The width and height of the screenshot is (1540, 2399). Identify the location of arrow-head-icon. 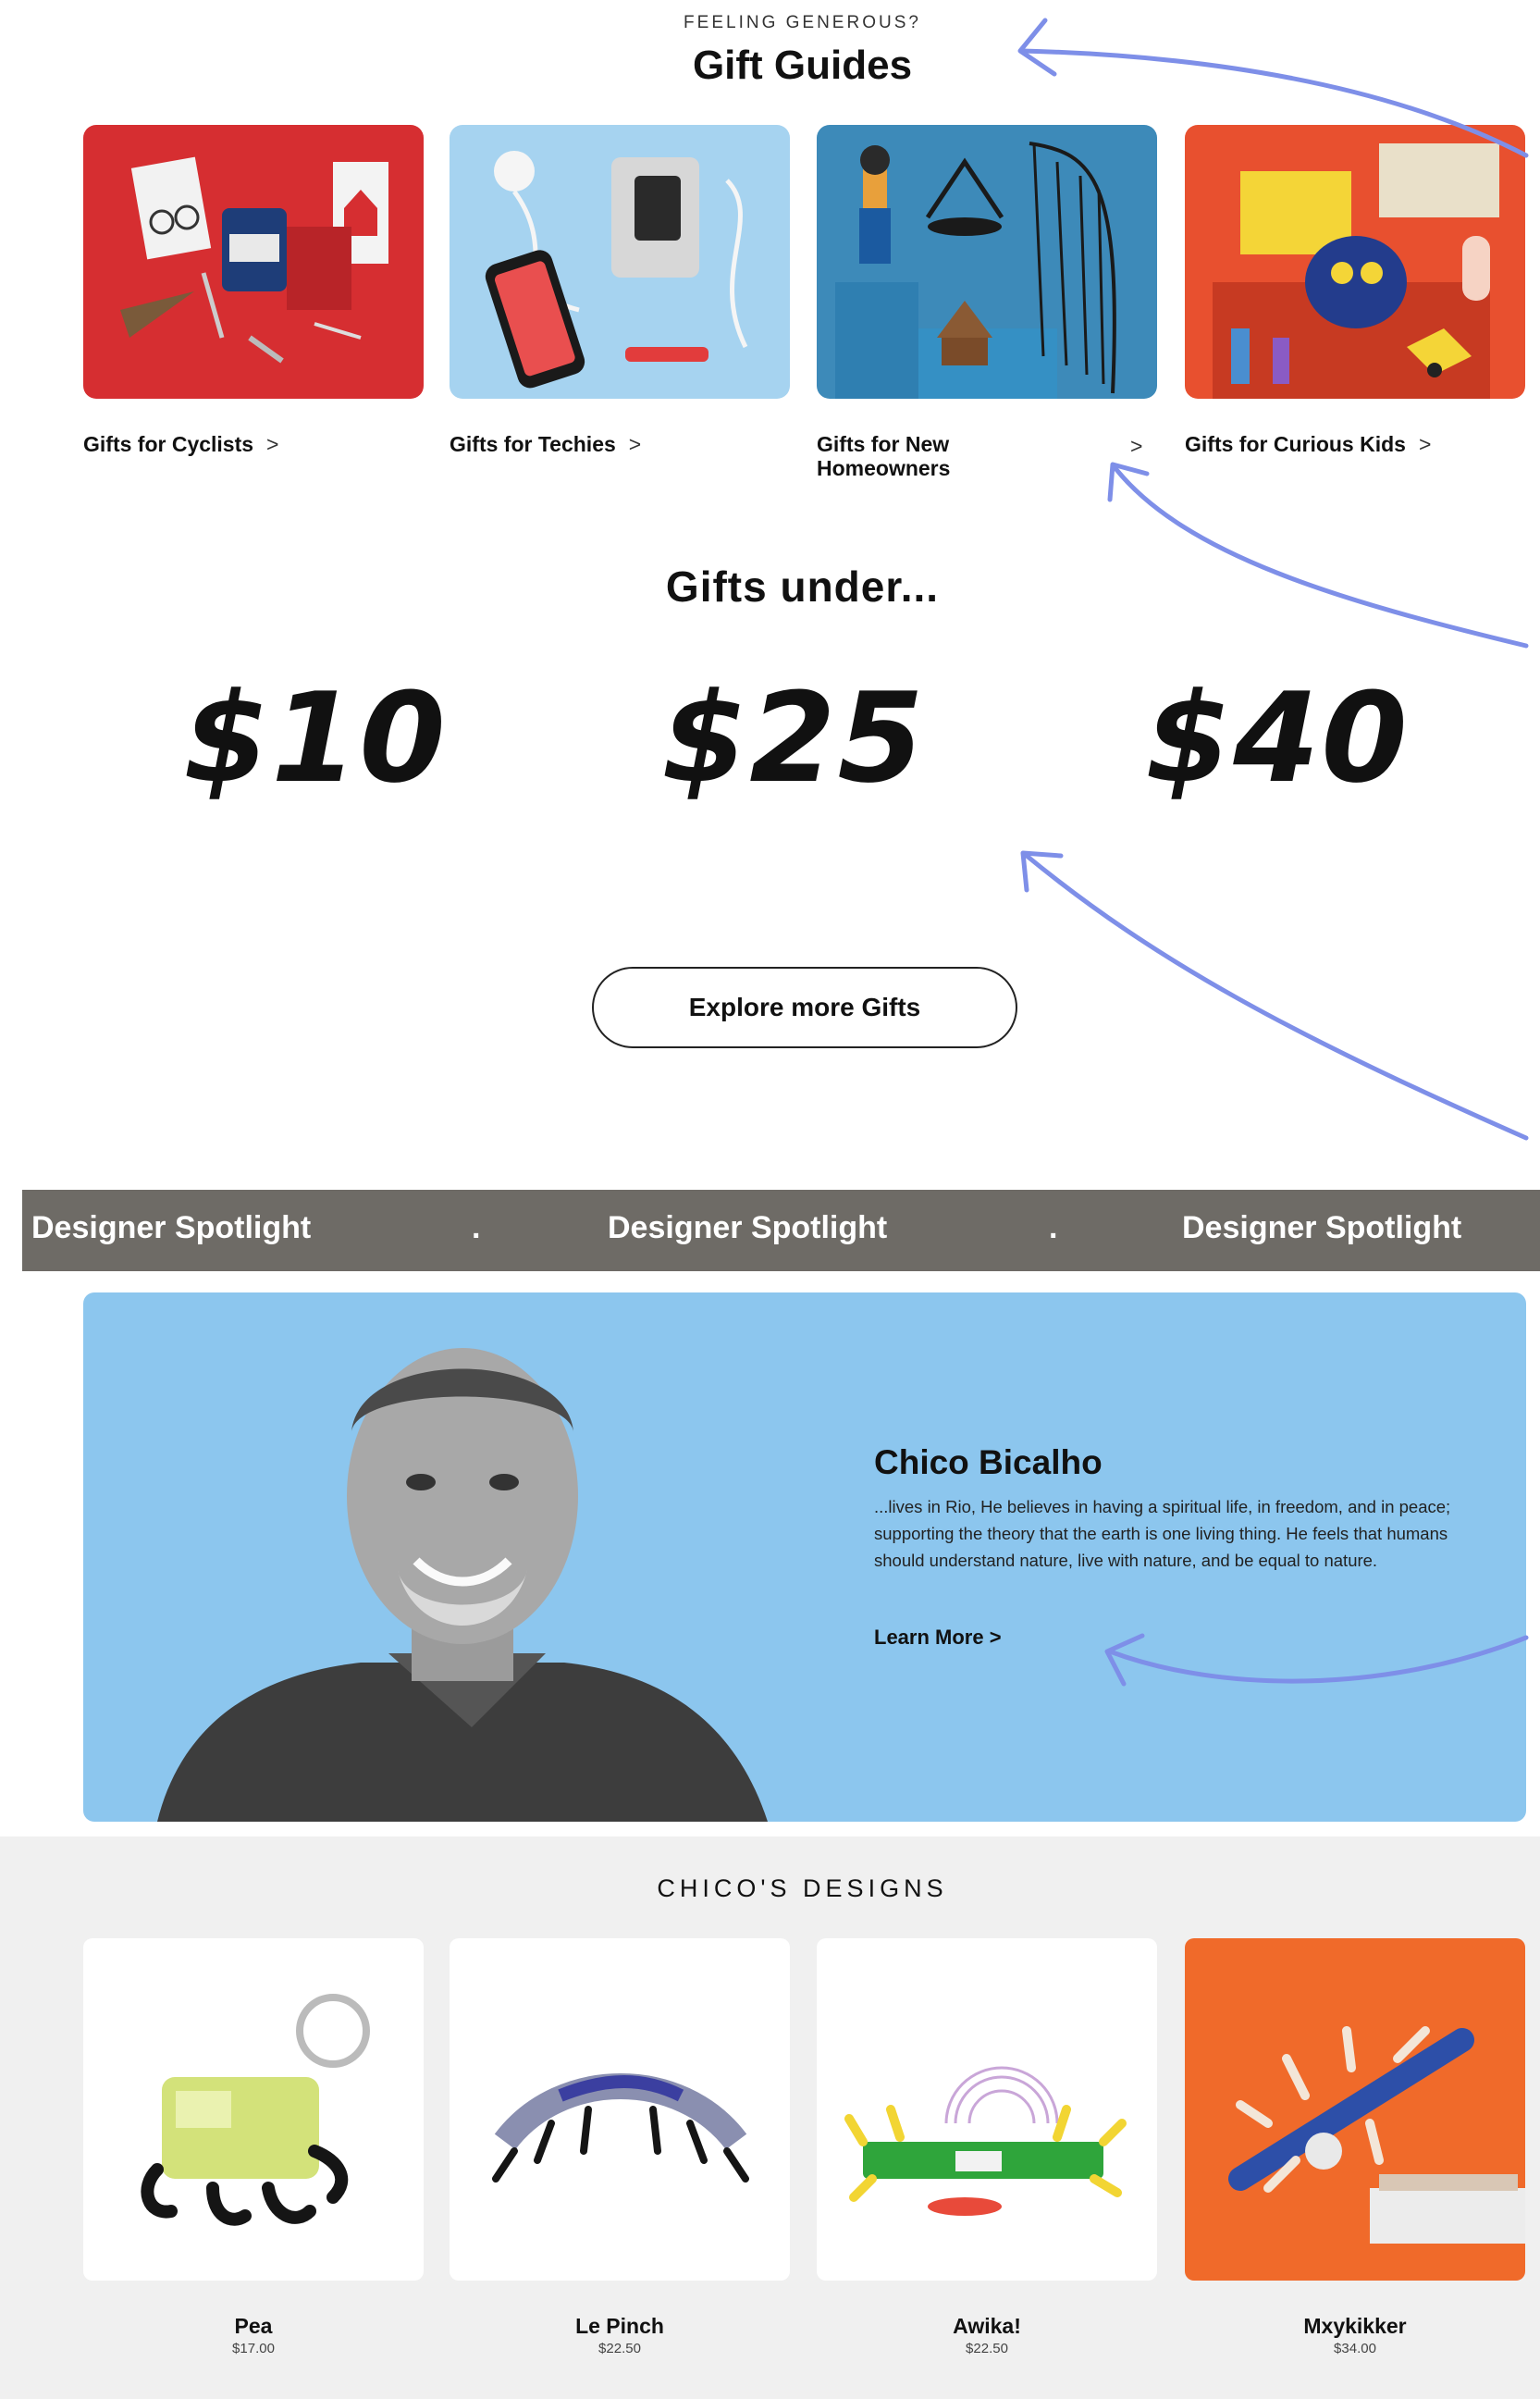
(1037, 47).